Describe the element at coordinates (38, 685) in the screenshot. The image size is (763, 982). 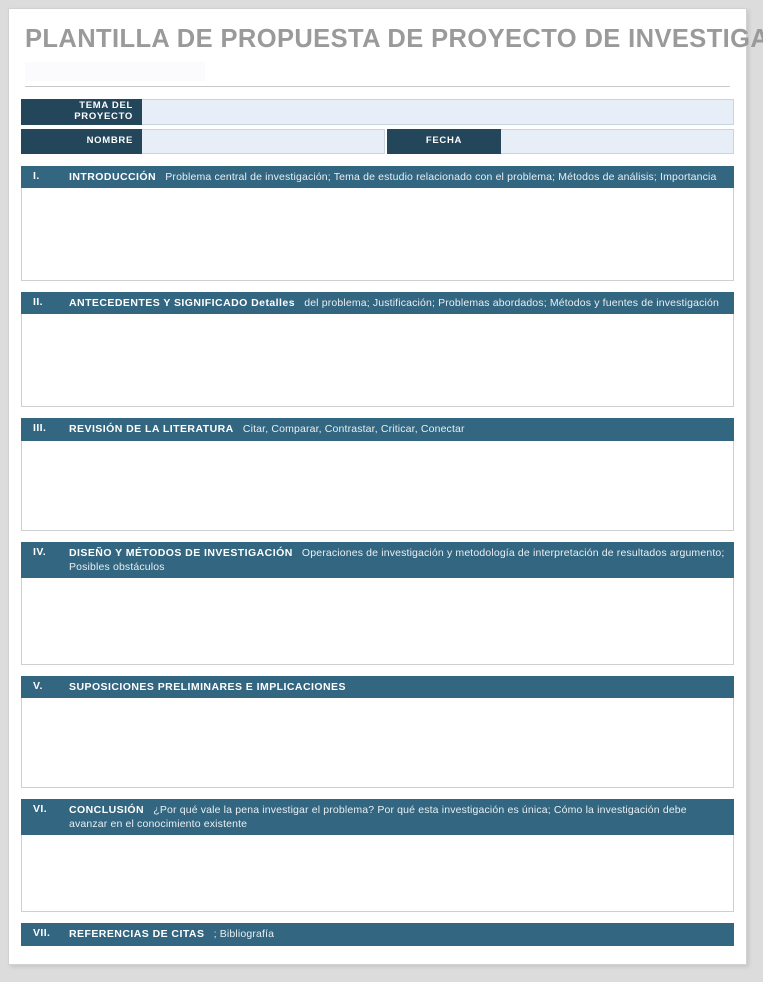
I see `section-numeral: V.` at that location.